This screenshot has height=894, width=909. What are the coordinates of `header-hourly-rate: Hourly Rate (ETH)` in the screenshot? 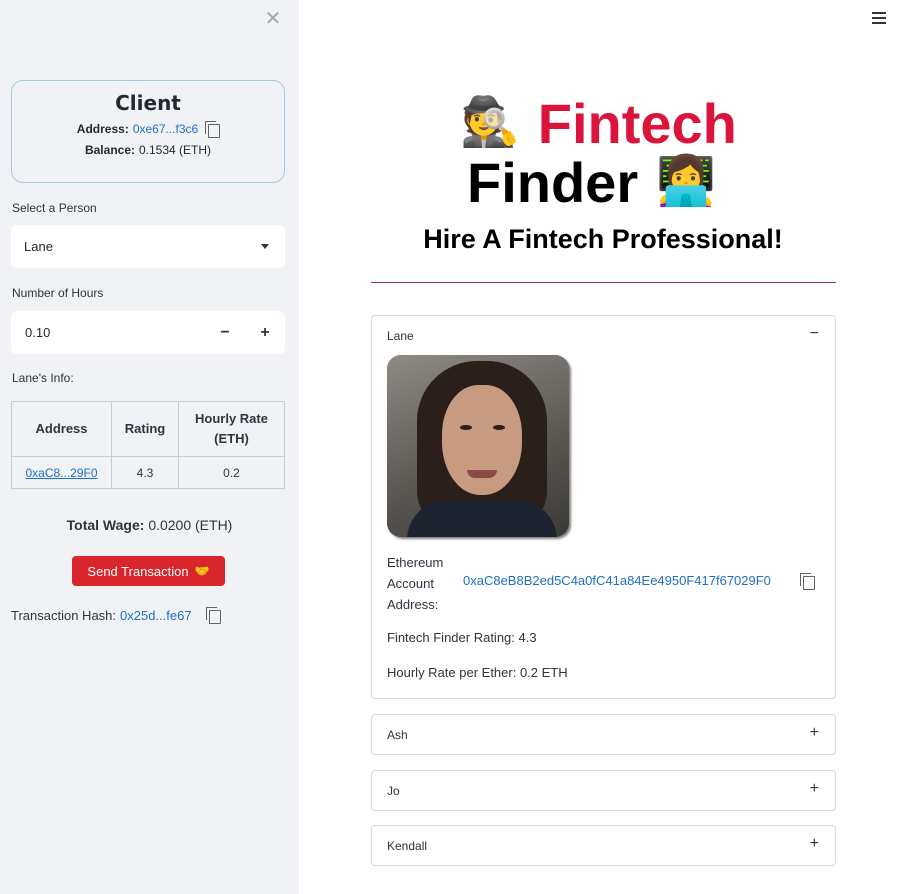 It's located at (231, 429).